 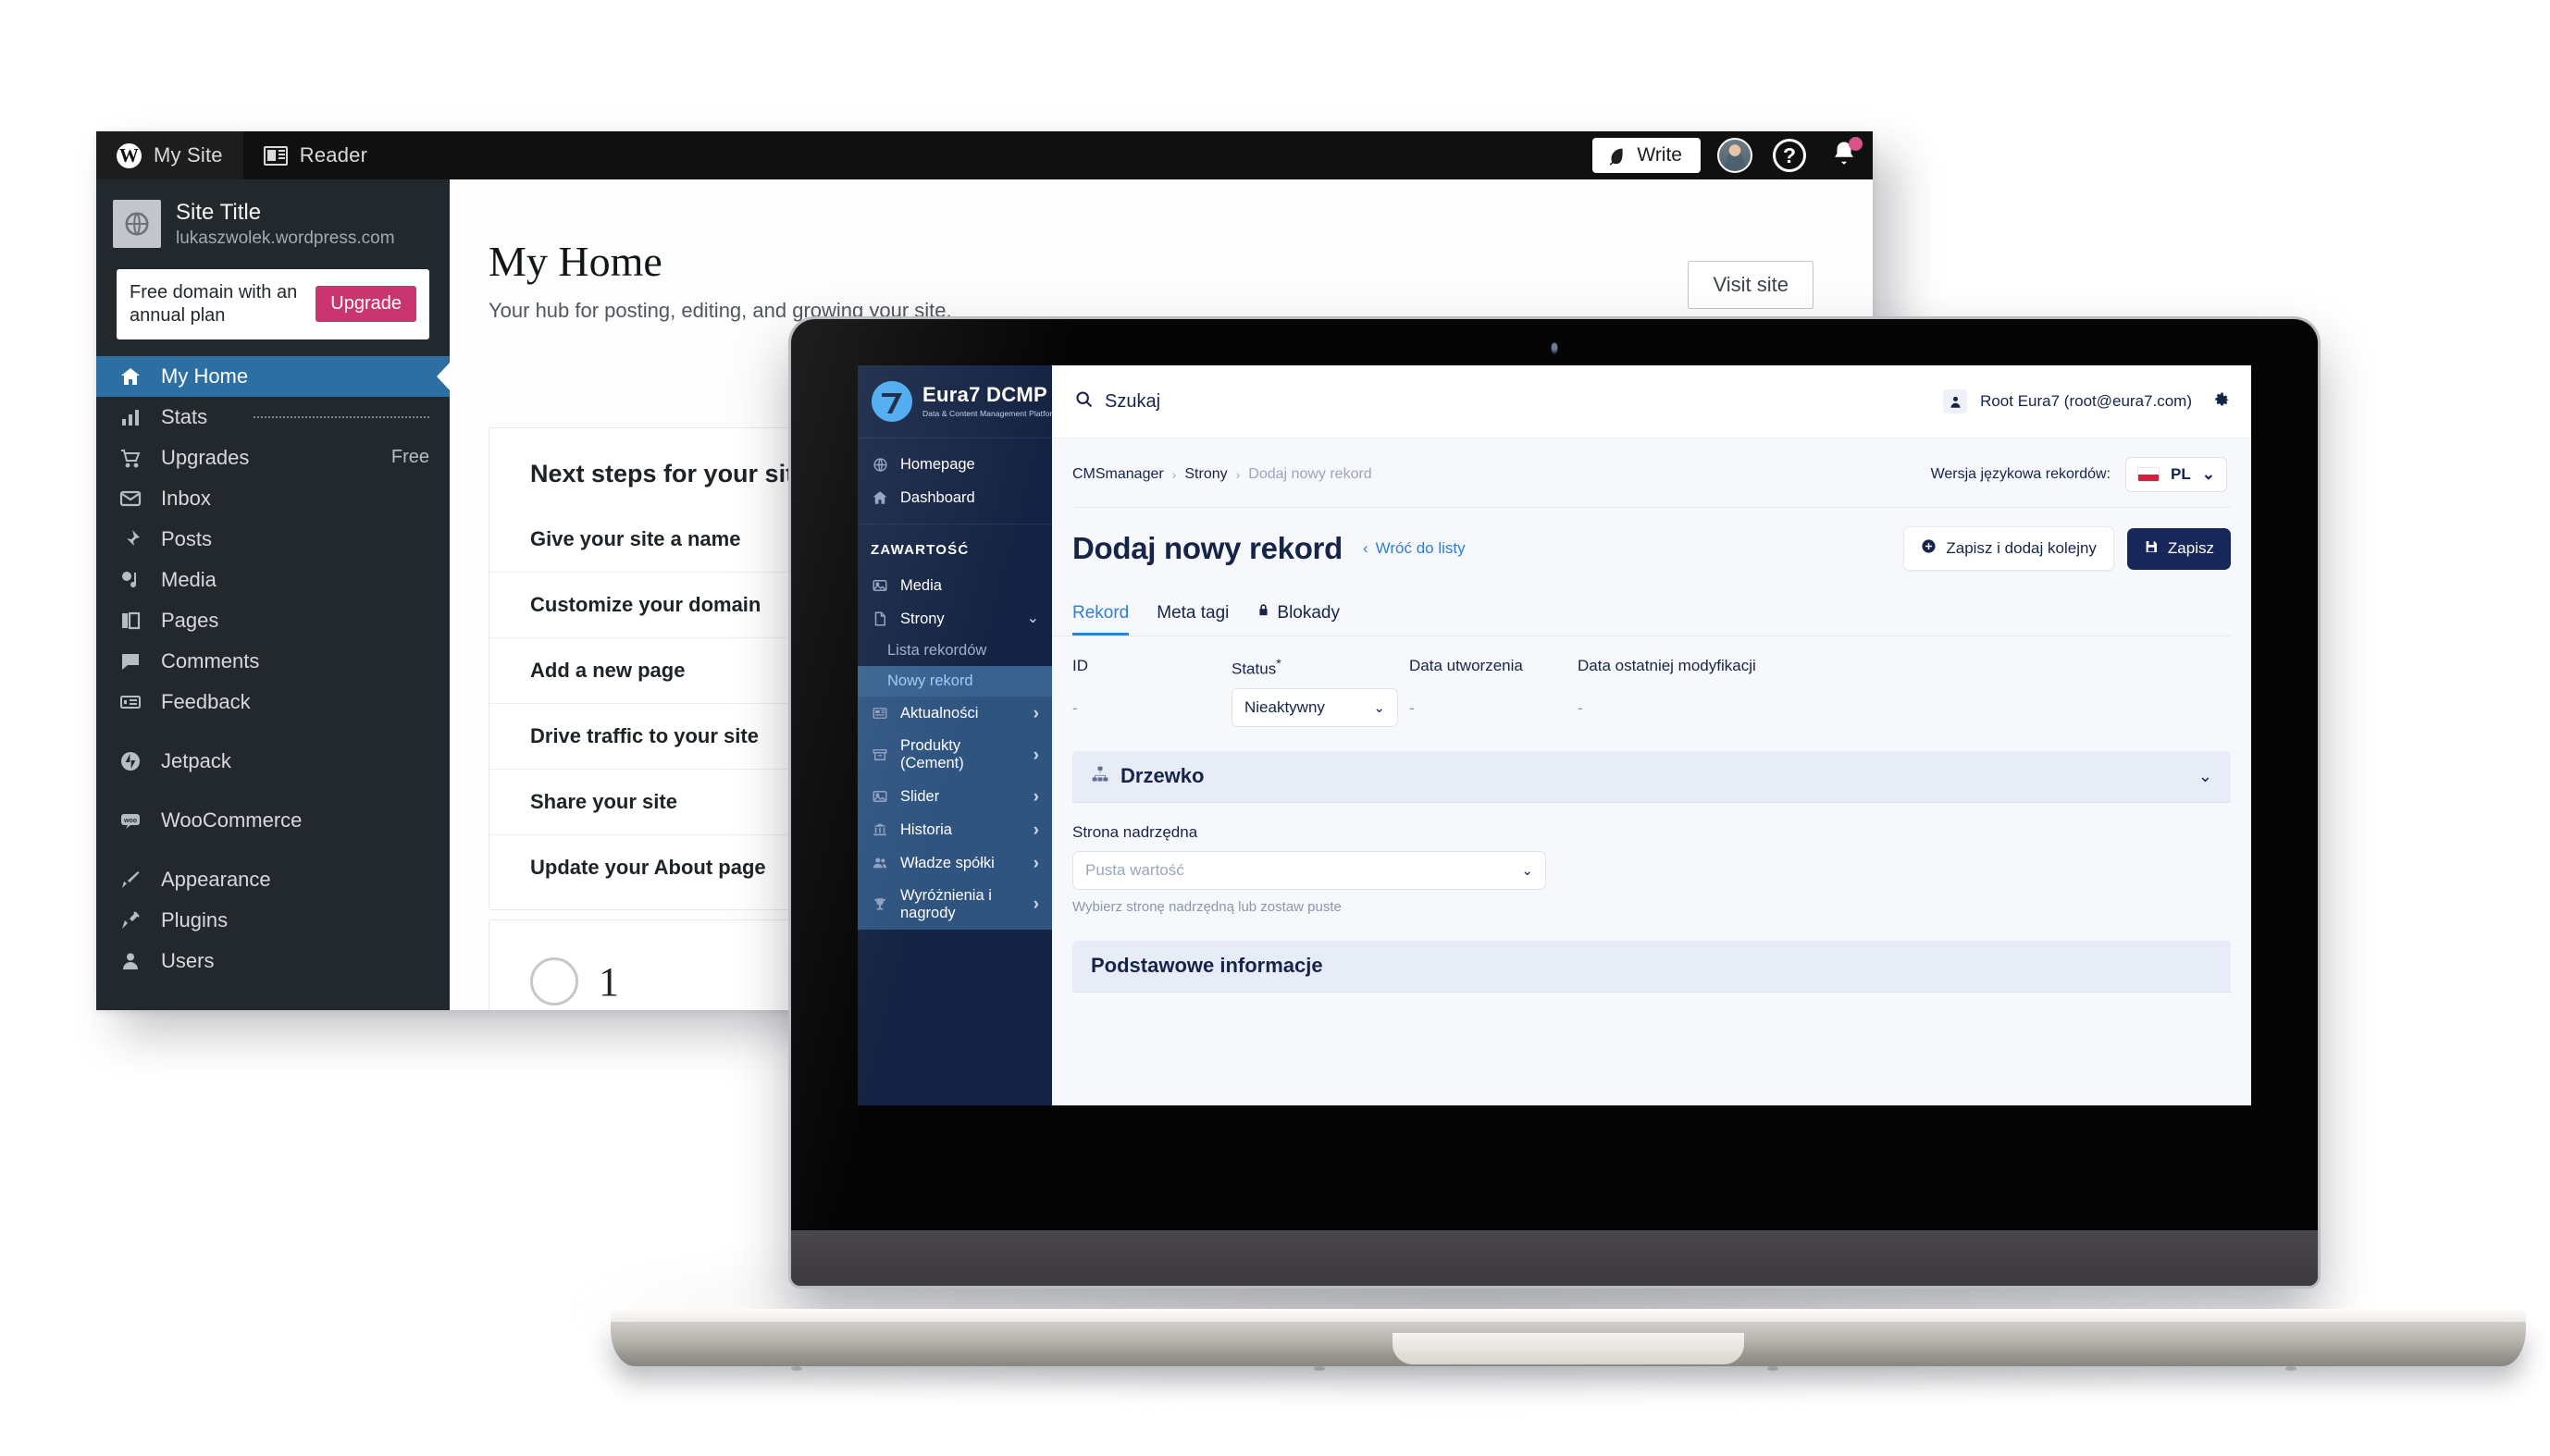 I want to click on dcmp-sidebar-subitem-lista-rekordow: Lista rekordów, so click(x=955, y=650).